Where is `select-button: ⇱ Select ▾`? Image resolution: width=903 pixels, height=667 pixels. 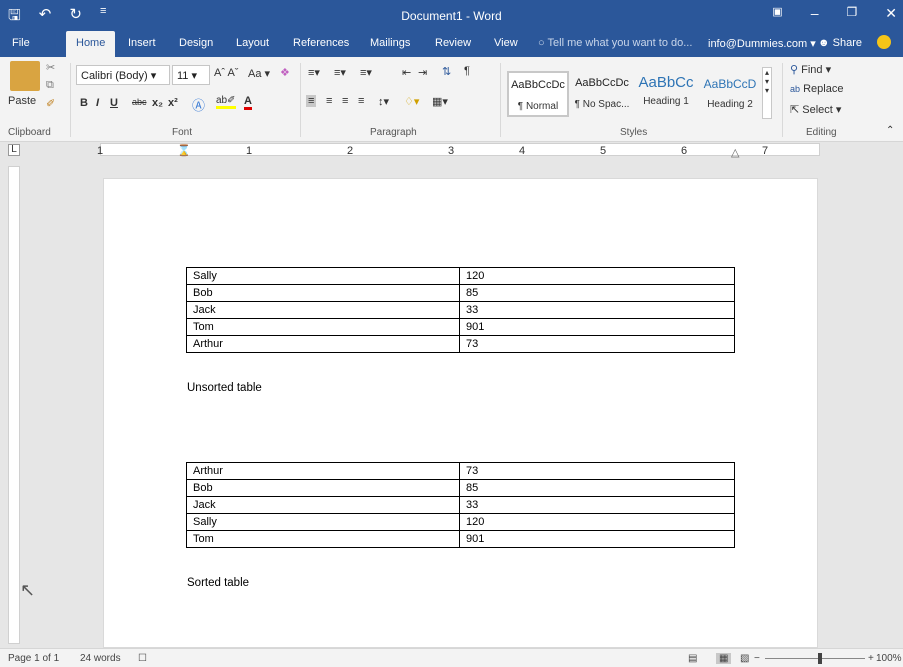 select-button: ⇱ Select ▾ is located at coordinates (815, 109).